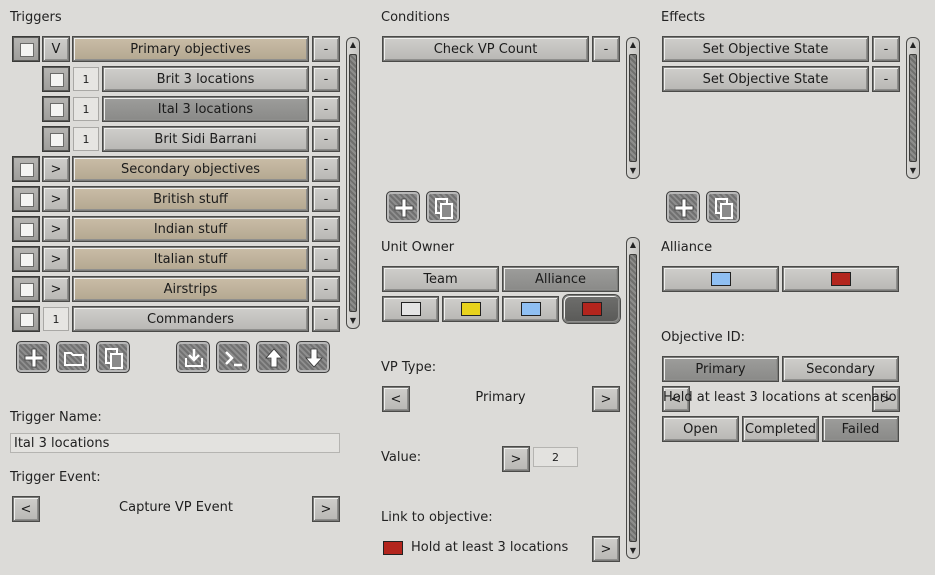 The height and width of the screenshot is (575, 935). I want to click on trigger-item-ital-3-locations: Ital 3 locations, so click(205, 109).